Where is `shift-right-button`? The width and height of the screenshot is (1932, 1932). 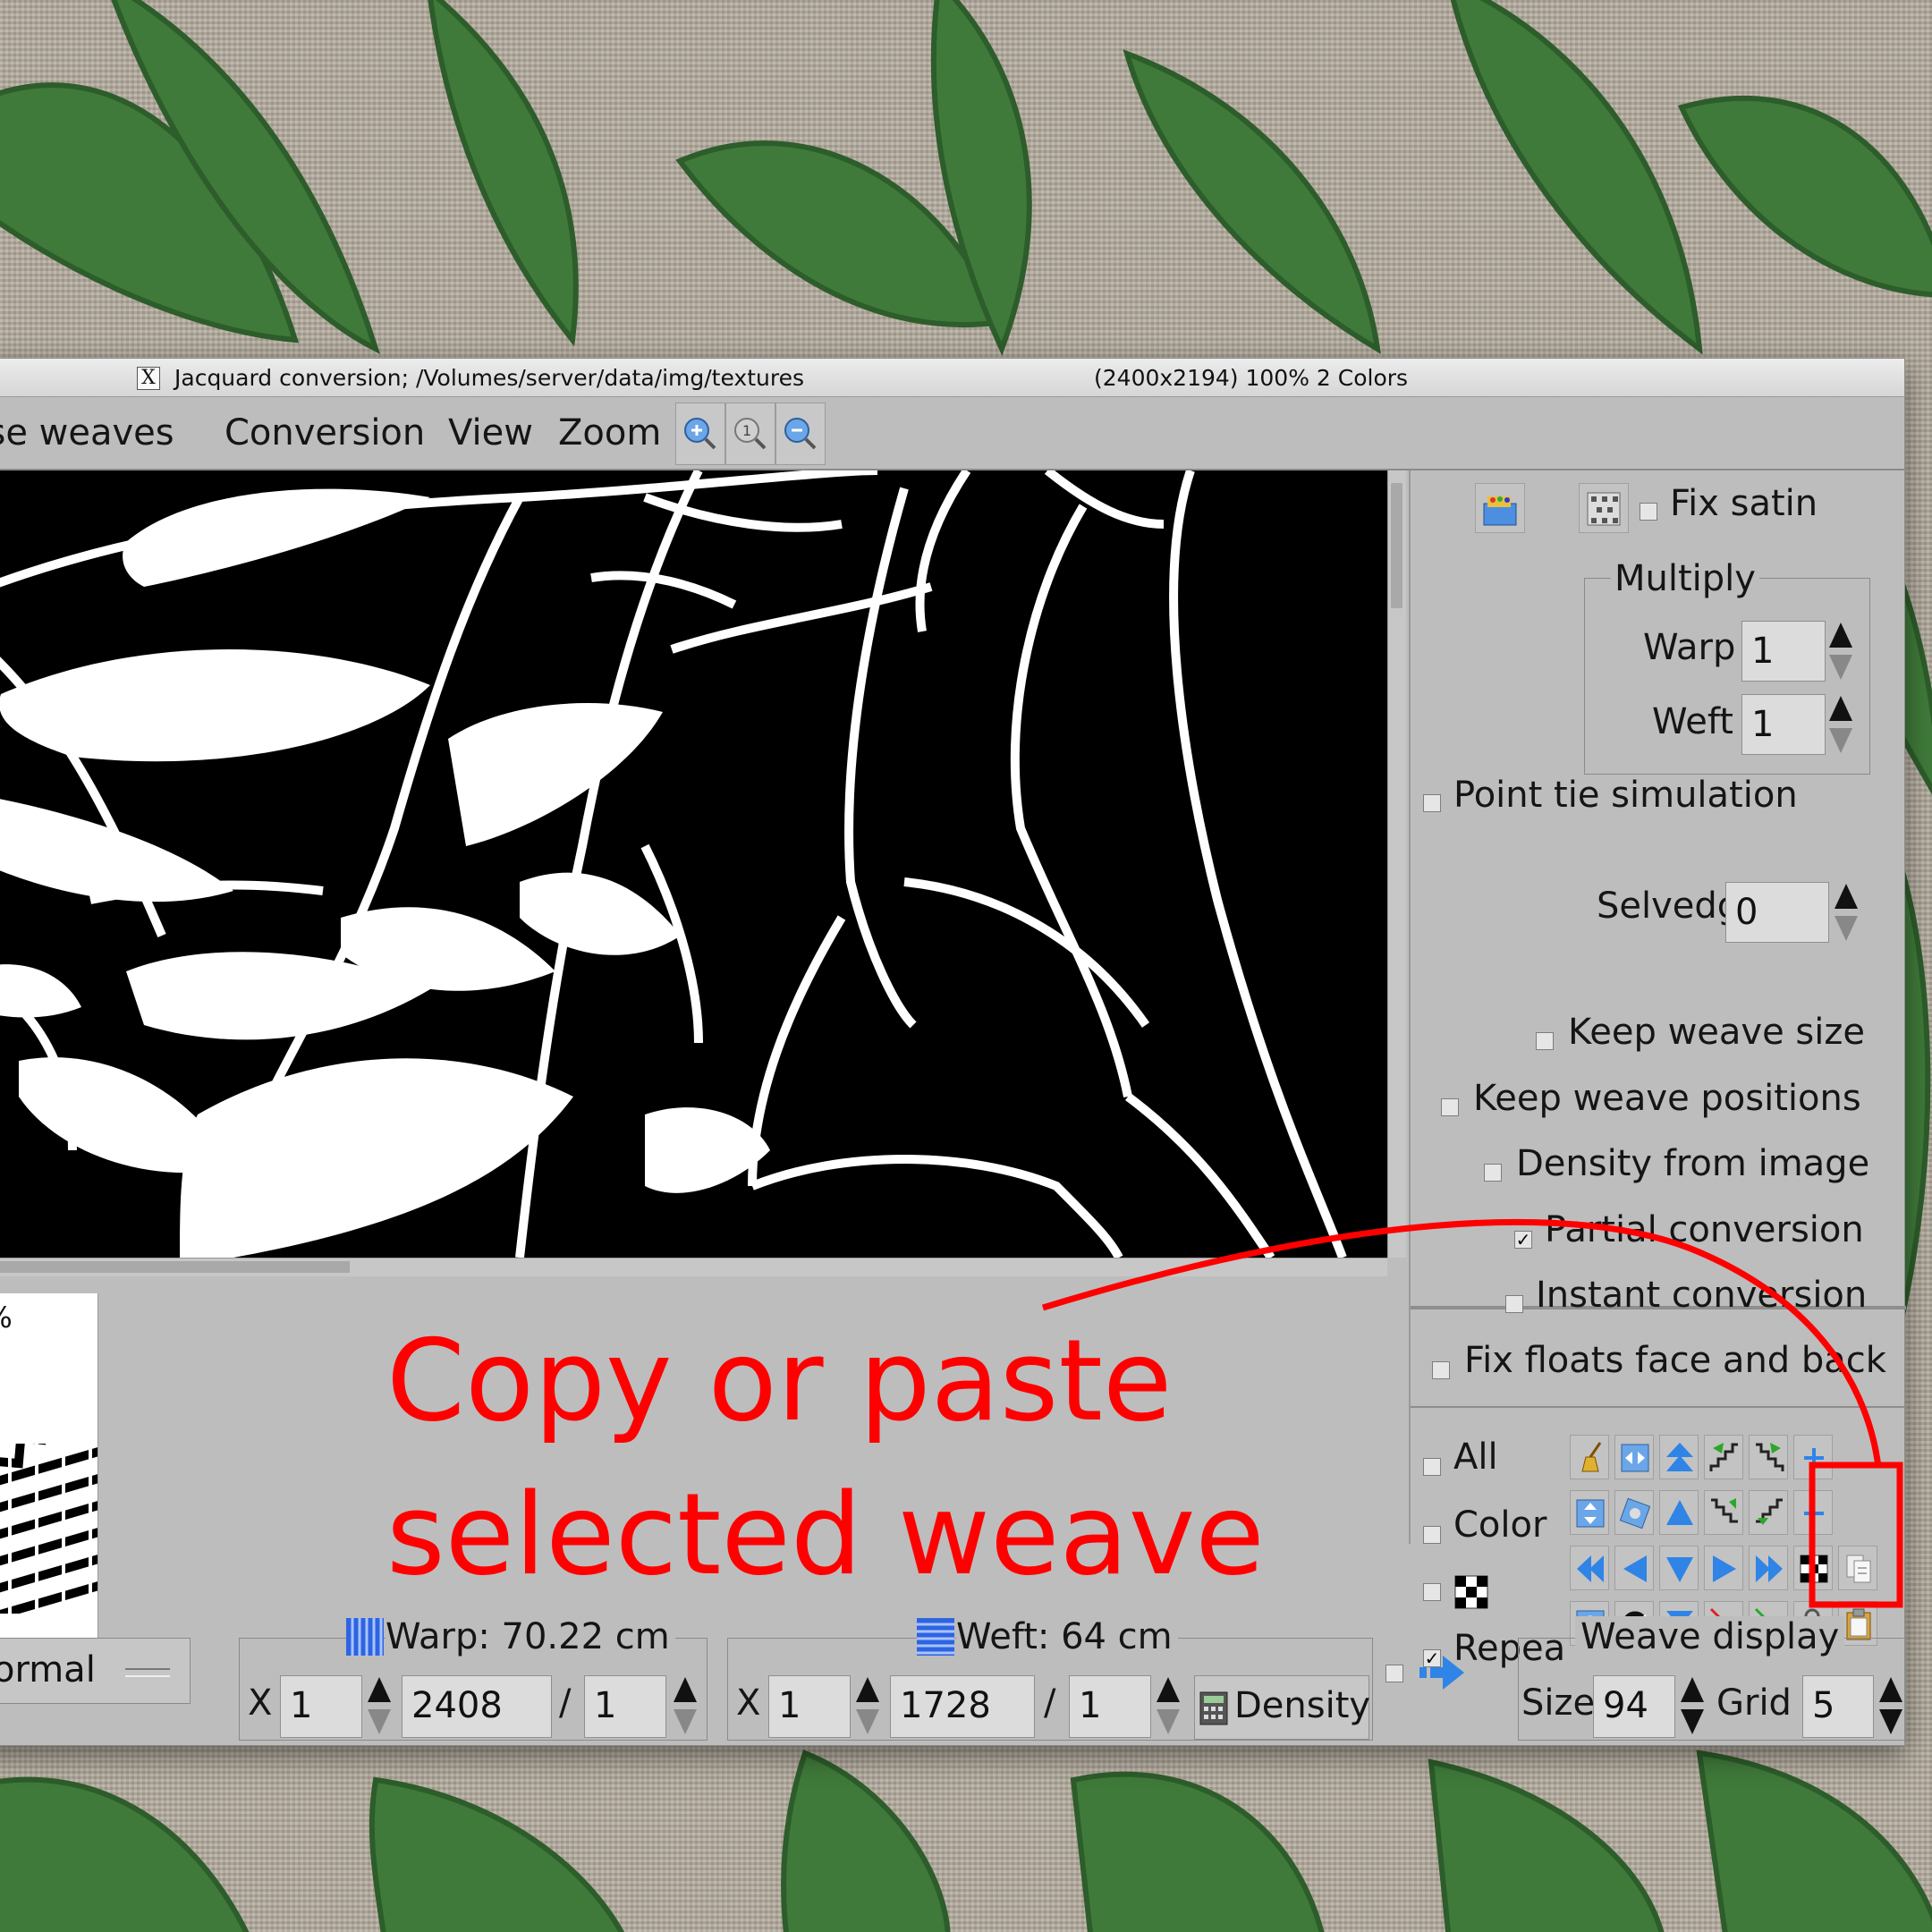
shift-right-button is located at coordinates (1723, 1568).